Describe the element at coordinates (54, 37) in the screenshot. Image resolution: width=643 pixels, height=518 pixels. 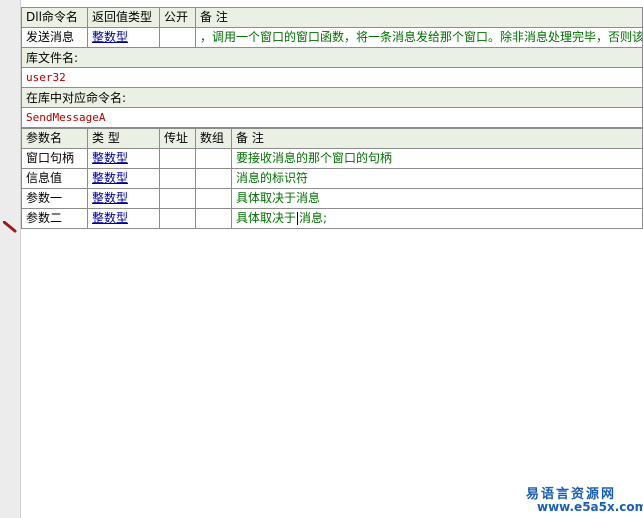
I see `dll-name-cell: 发送消息` at that location.